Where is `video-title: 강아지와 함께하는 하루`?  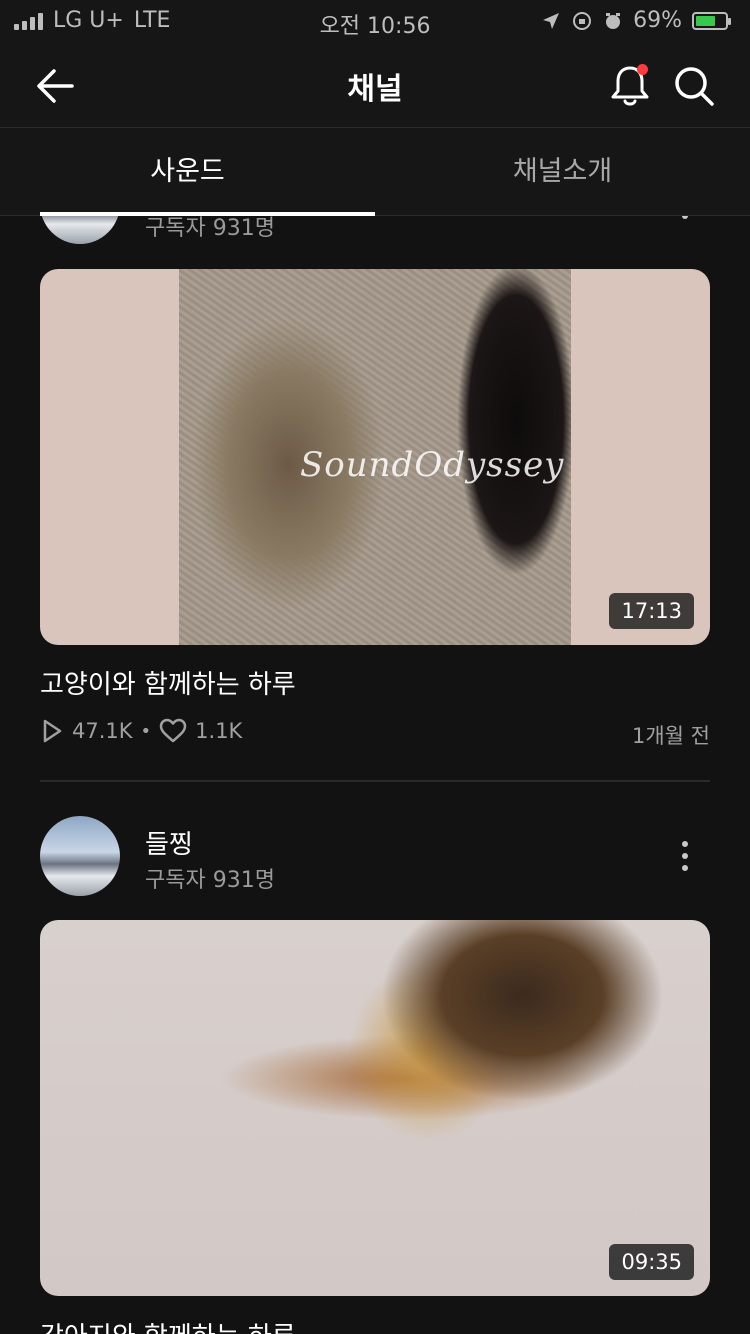 video-title: 강아지와 함께하는 하루 is located at coordinates (168, 1325).